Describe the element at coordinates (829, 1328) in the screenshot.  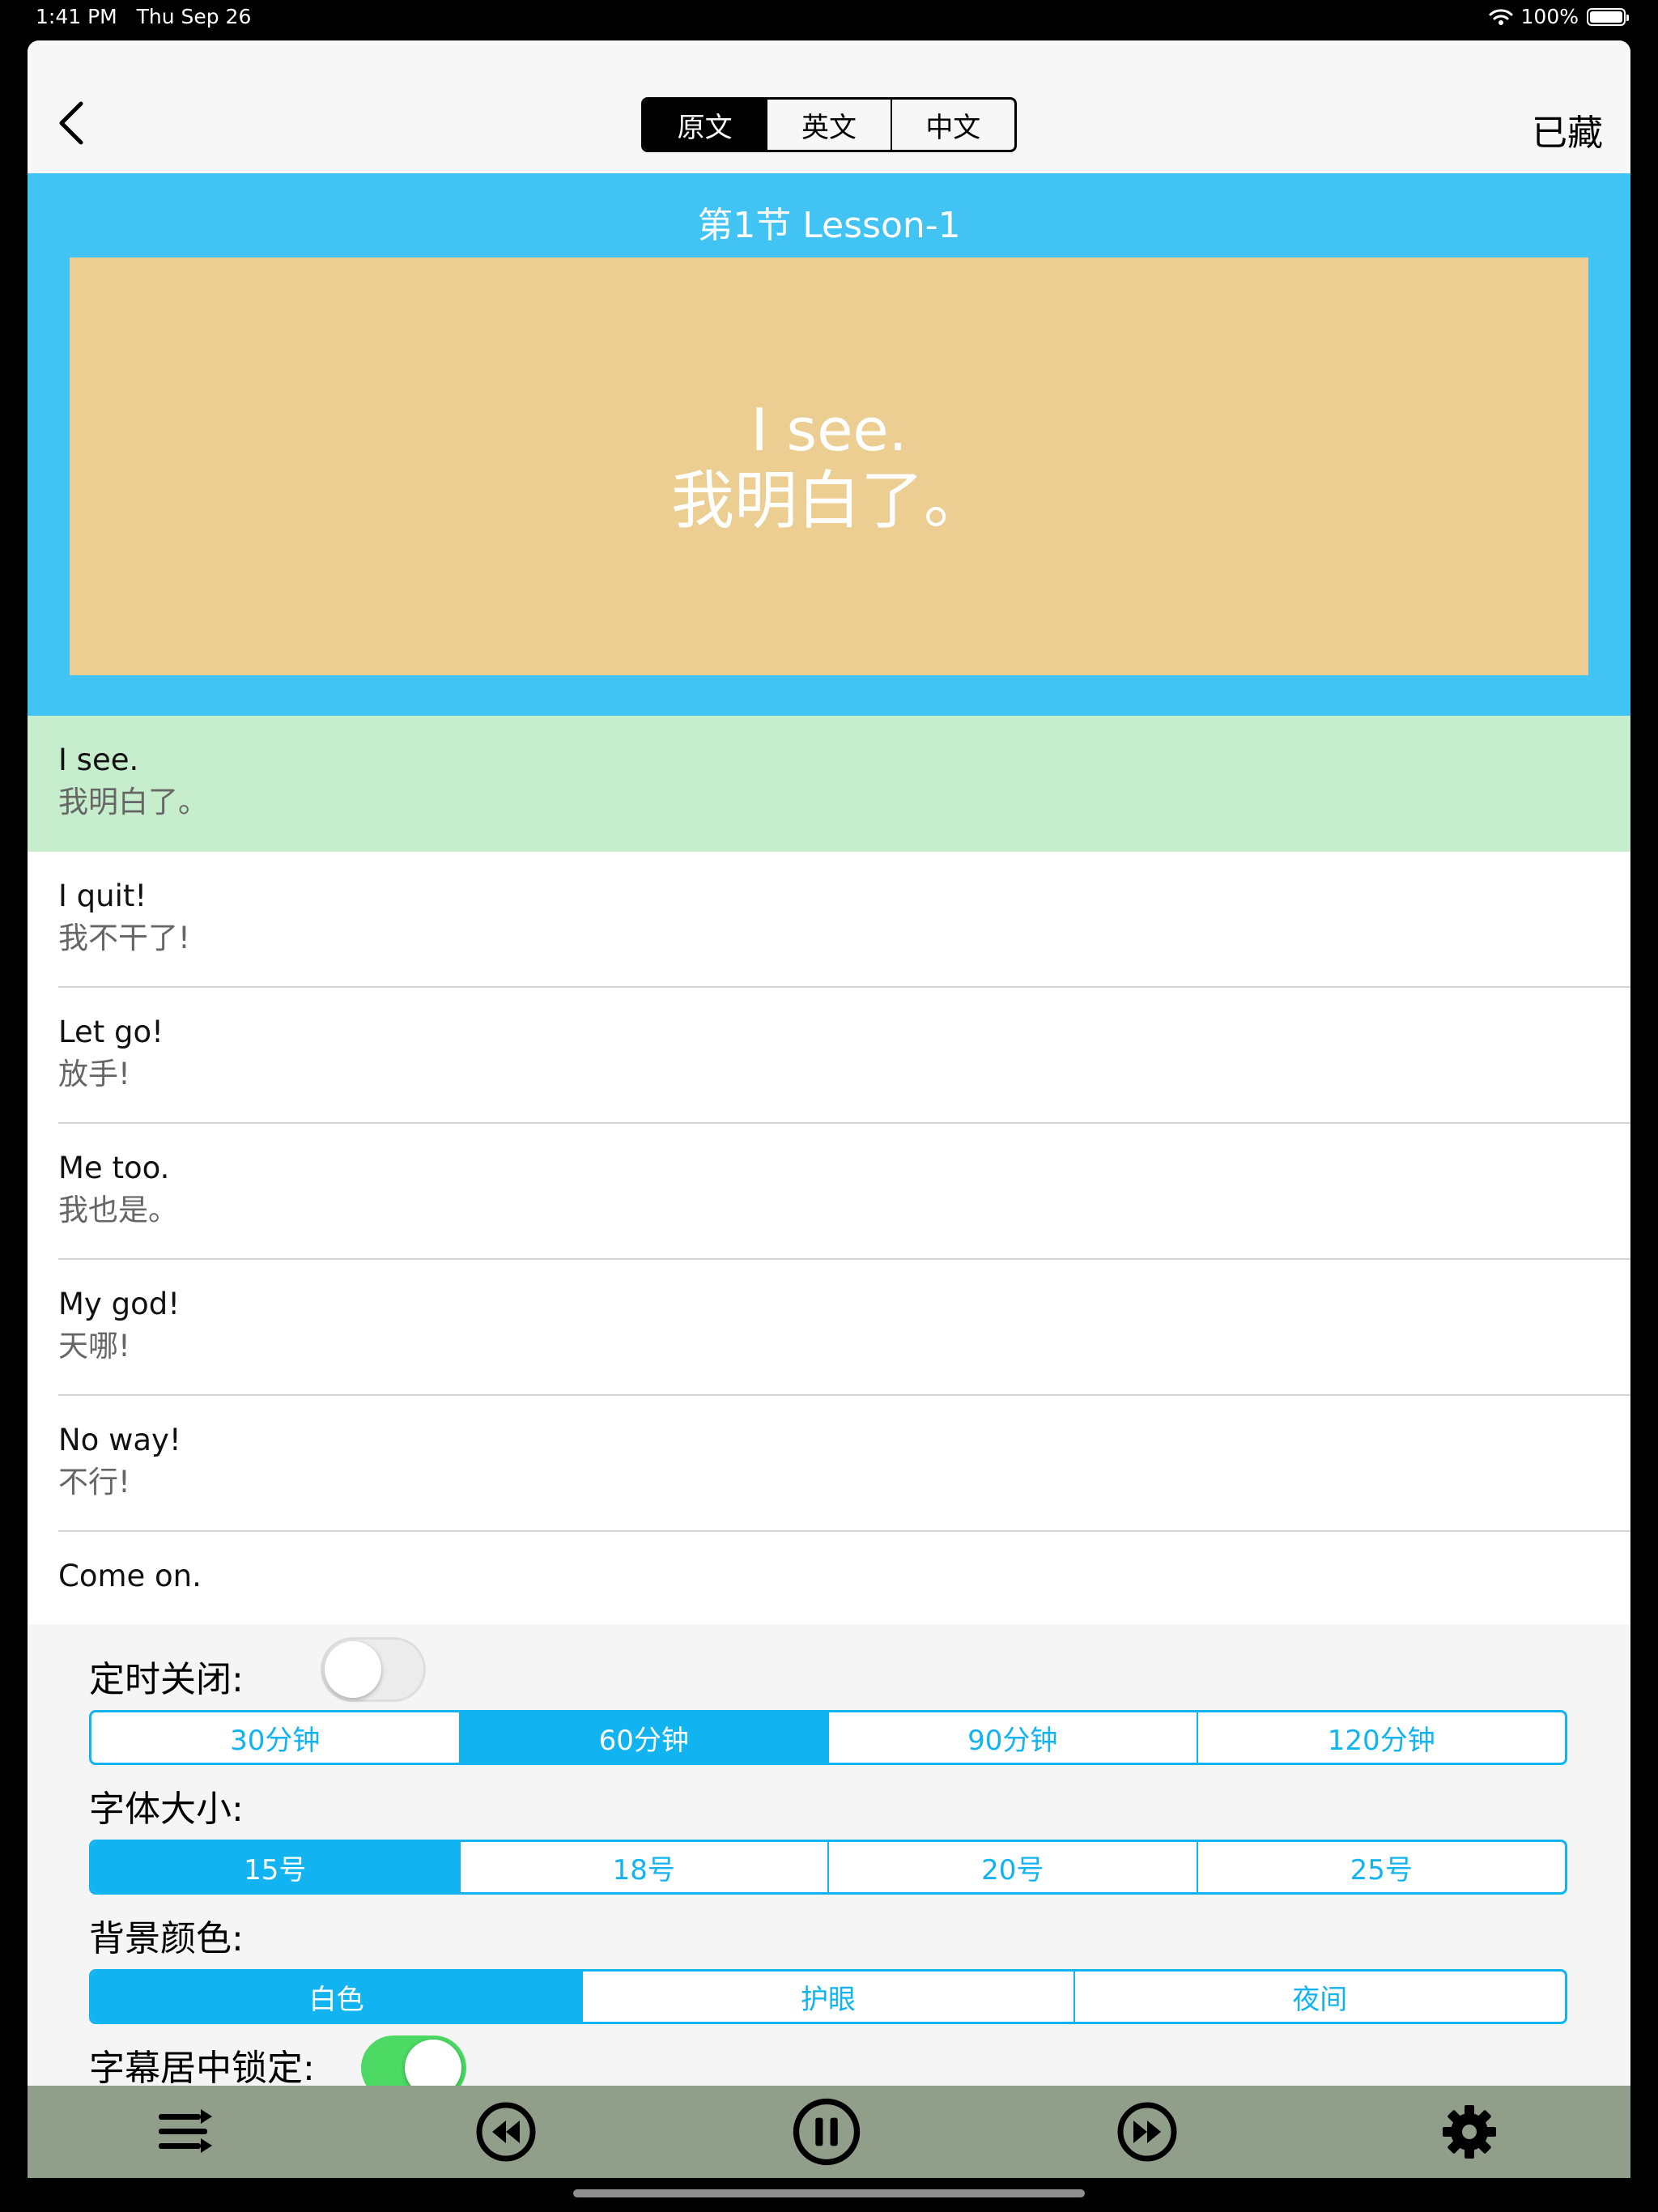
I see `list-item: My god! 天哪!` at that location.